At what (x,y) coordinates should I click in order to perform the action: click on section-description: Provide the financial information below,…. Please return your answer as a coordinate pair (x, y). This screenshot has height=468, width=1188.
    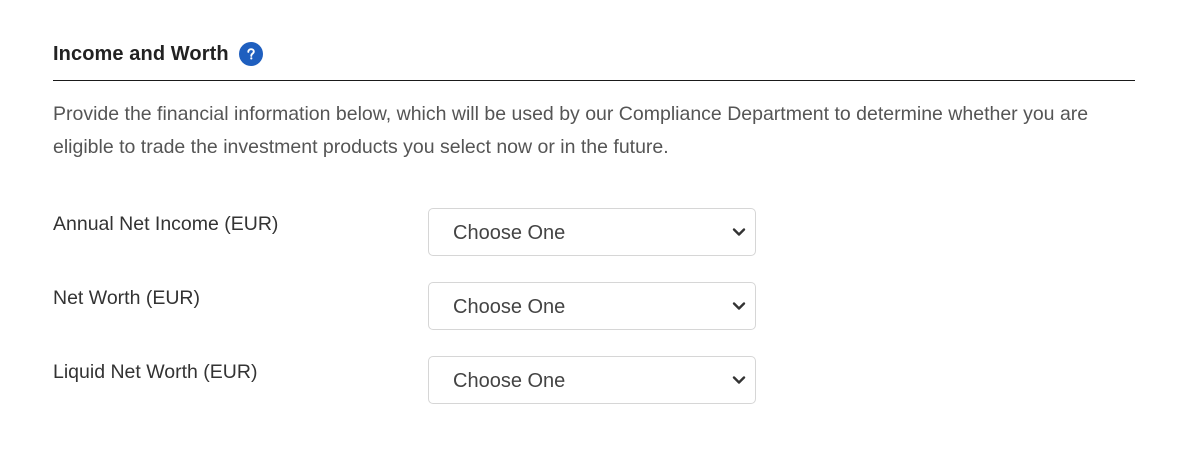
    Looking at the image, I should click on (571, 130).